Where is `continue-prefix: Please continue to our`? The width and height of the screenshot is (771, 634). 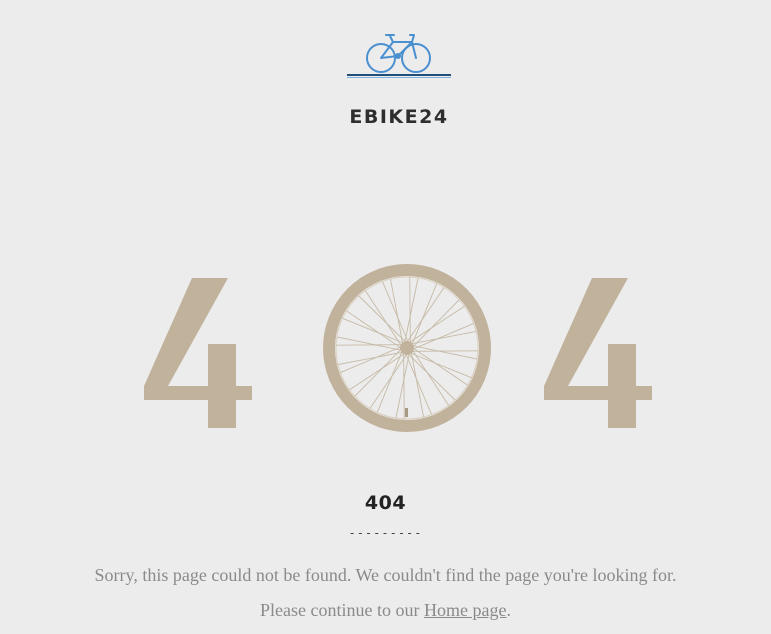
continue-prefix: Please continue to our is located at coordinates (342, 610).